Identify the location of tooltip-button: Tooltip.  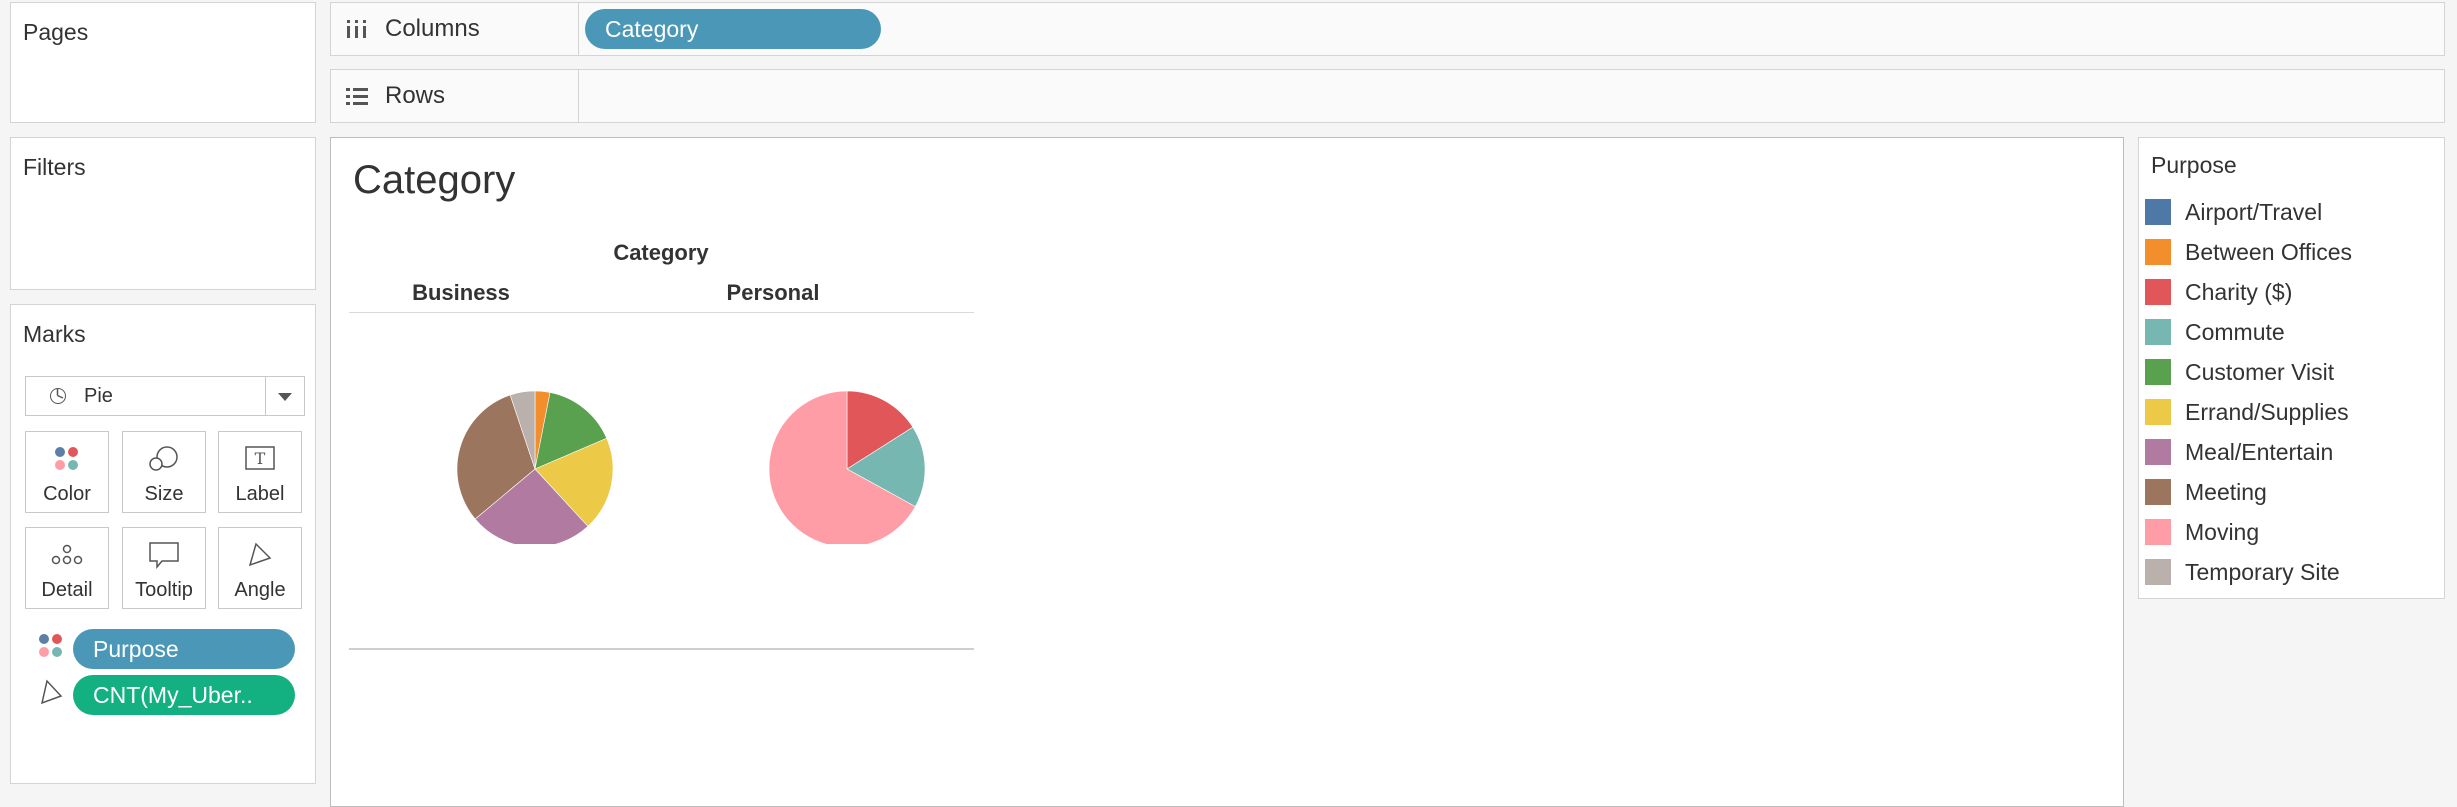
(164, 568).